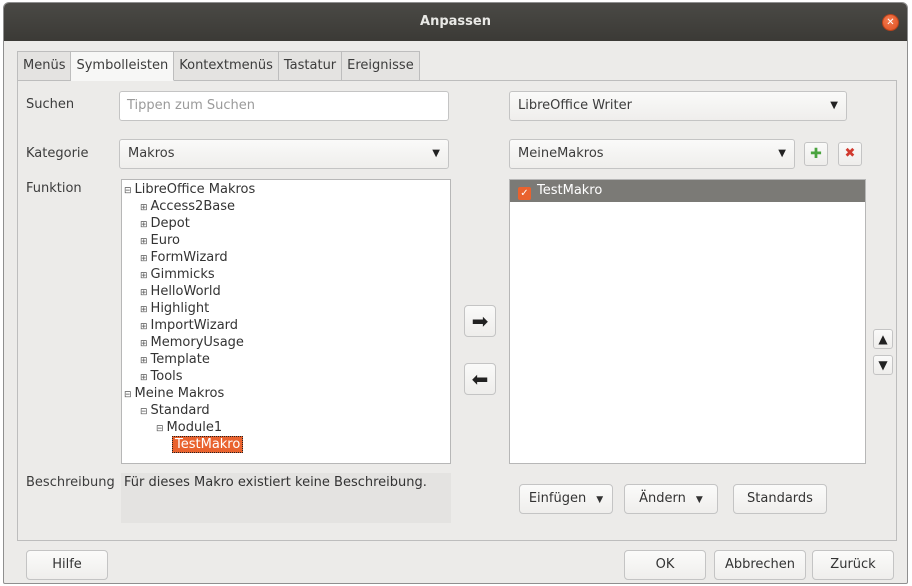 Image resolution: width=912 pixels, height=586 pixels. Describe the element at coordinates (678, 106) in the screenshot. I see `target-app-select: LibreOffice Writer ▼` at that location.